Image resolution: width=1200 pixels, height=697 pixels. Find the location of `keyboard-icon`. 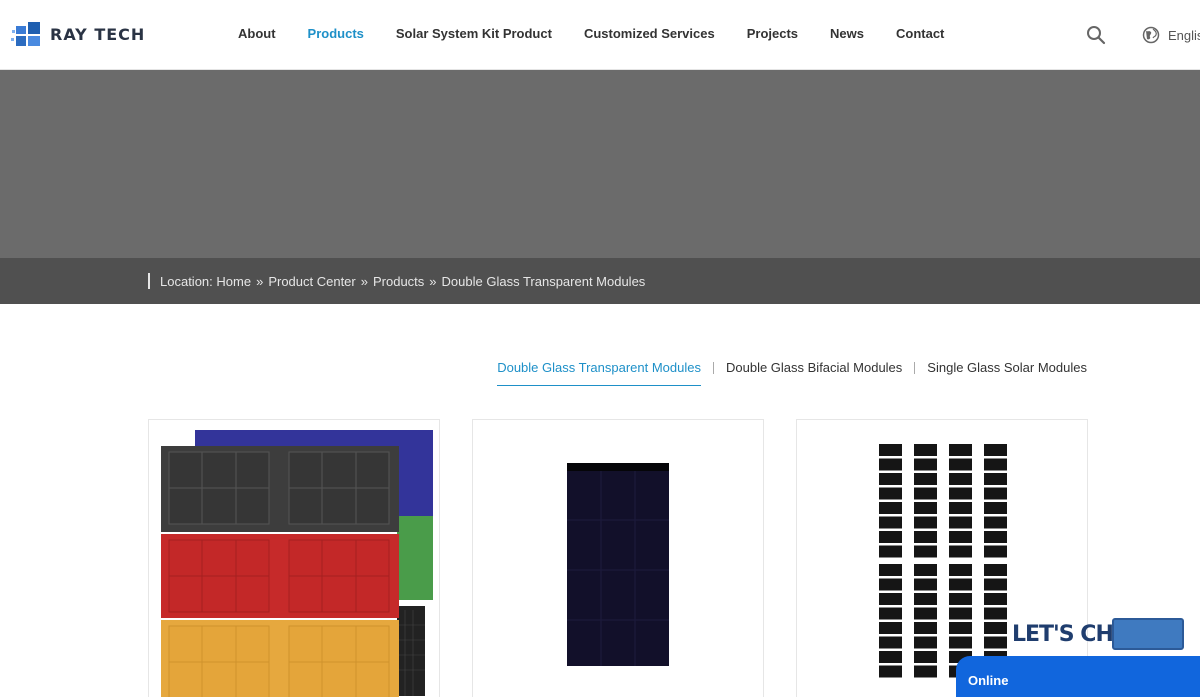

keyboard-icon is located at coordinates (1148, 634).